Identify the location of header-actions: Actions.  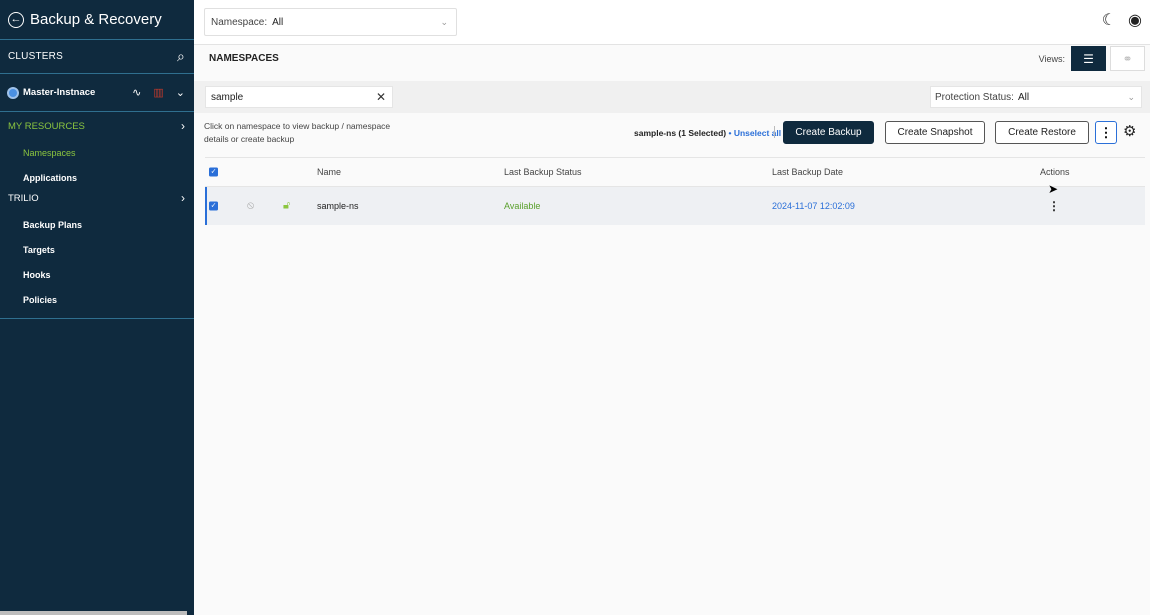
(1055, 172).